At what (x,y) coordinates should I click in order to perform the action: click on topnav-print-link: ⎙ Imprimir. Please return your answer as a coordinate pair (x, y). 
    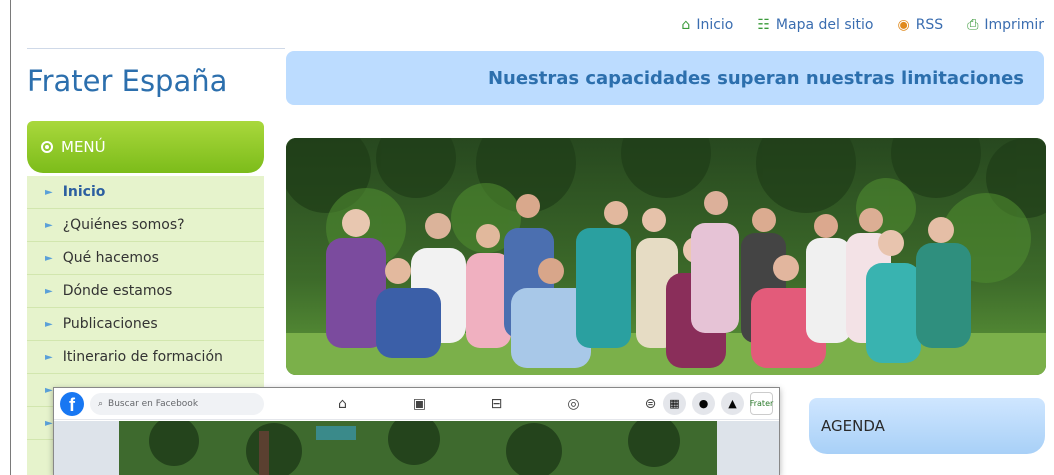
    Looking at the image, I should click on (1005, 25).